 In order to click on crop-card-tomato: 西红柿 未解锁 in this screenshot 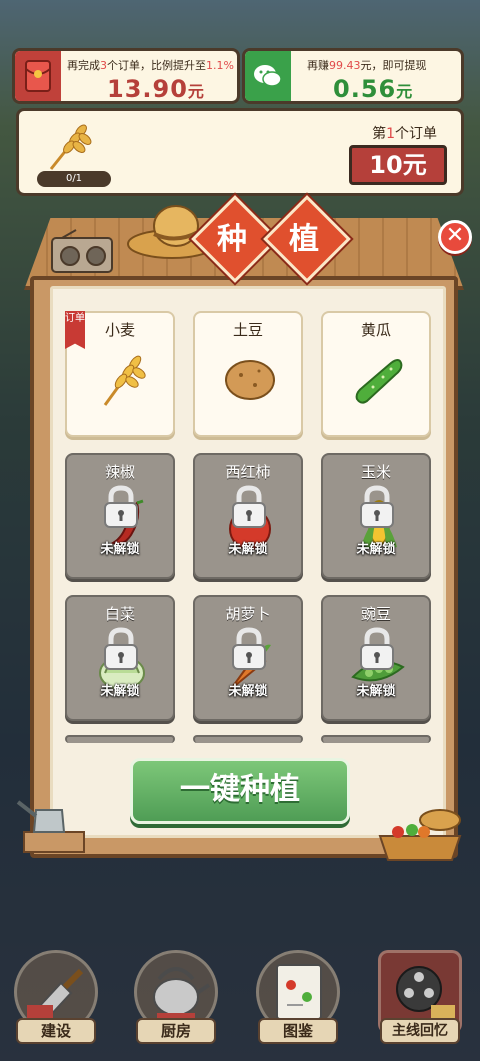, I will do `click(248, 516)`.